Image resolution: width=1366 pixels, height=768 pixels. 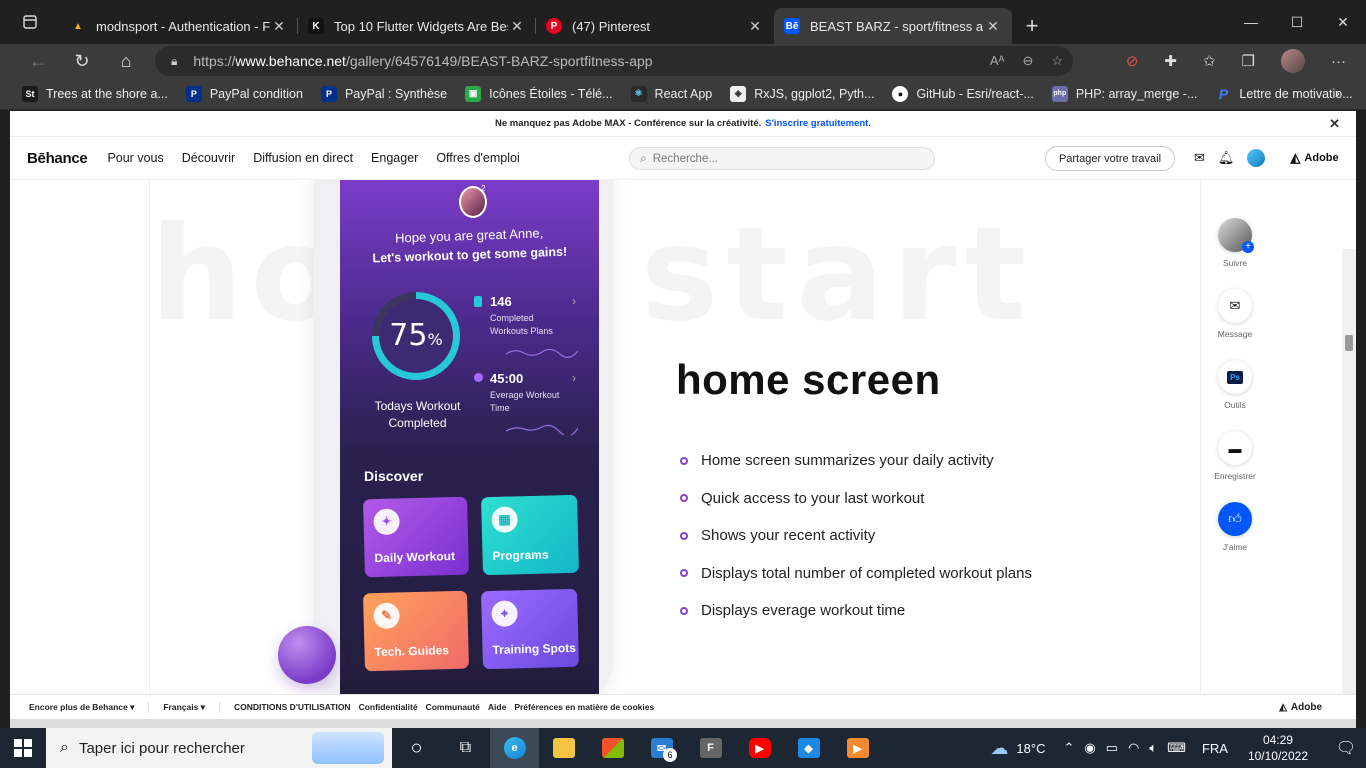 What do you see at coordinates (23, 748) in the screenshot?
I see `windows-start-button` at bounding box center [23, 748].